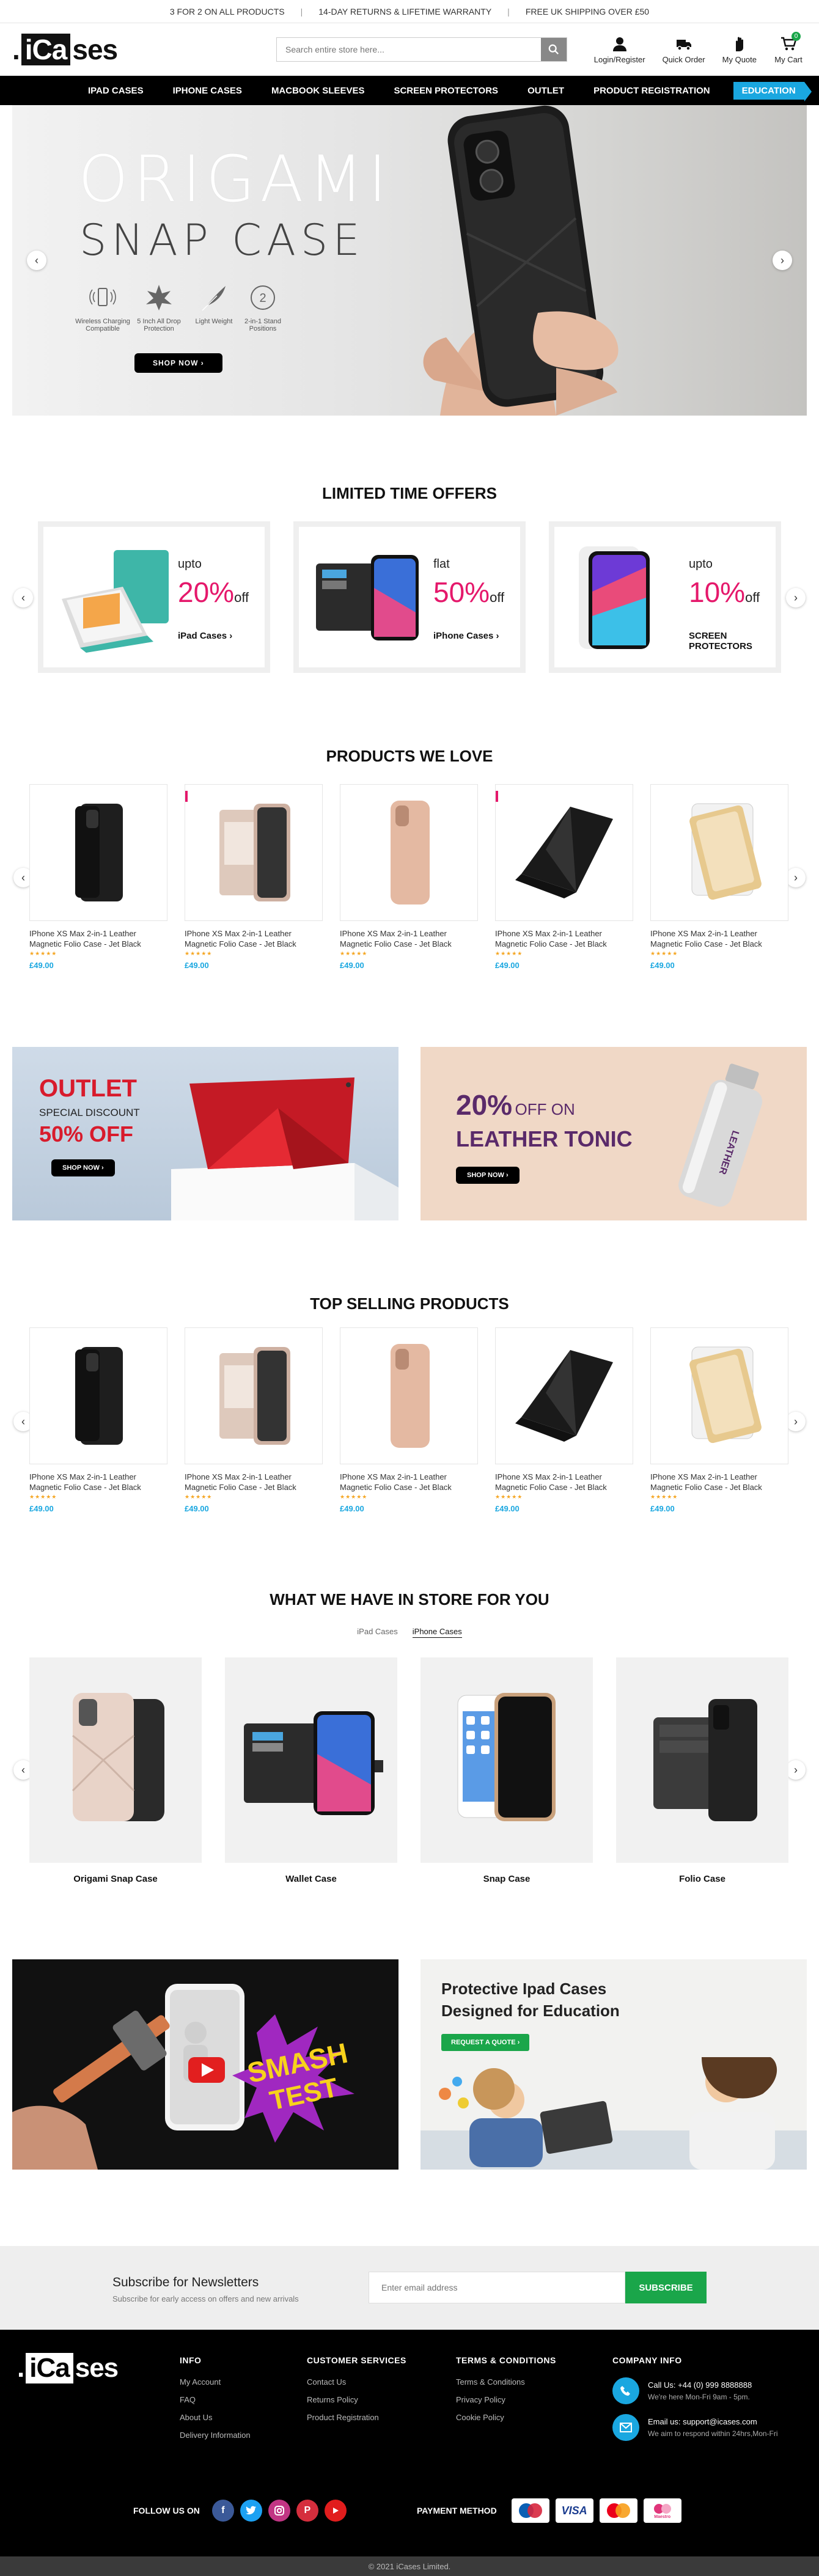 This screenshot has height=2576, width=819. Describe the element at coordinates (307, 2511) in the screenshot. I see `pinterest-icon: P` at that location.